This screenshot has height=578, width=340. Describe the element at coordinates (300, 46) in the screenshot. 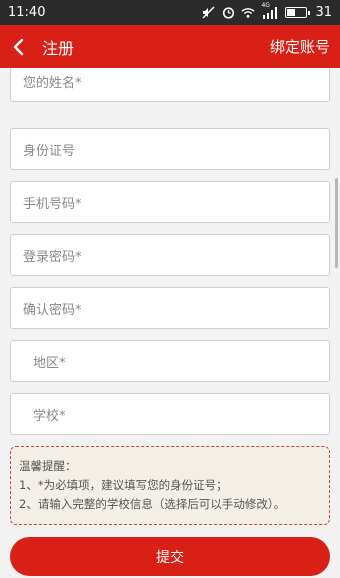

I see `bind-account-button: 绑定账号` at that location.